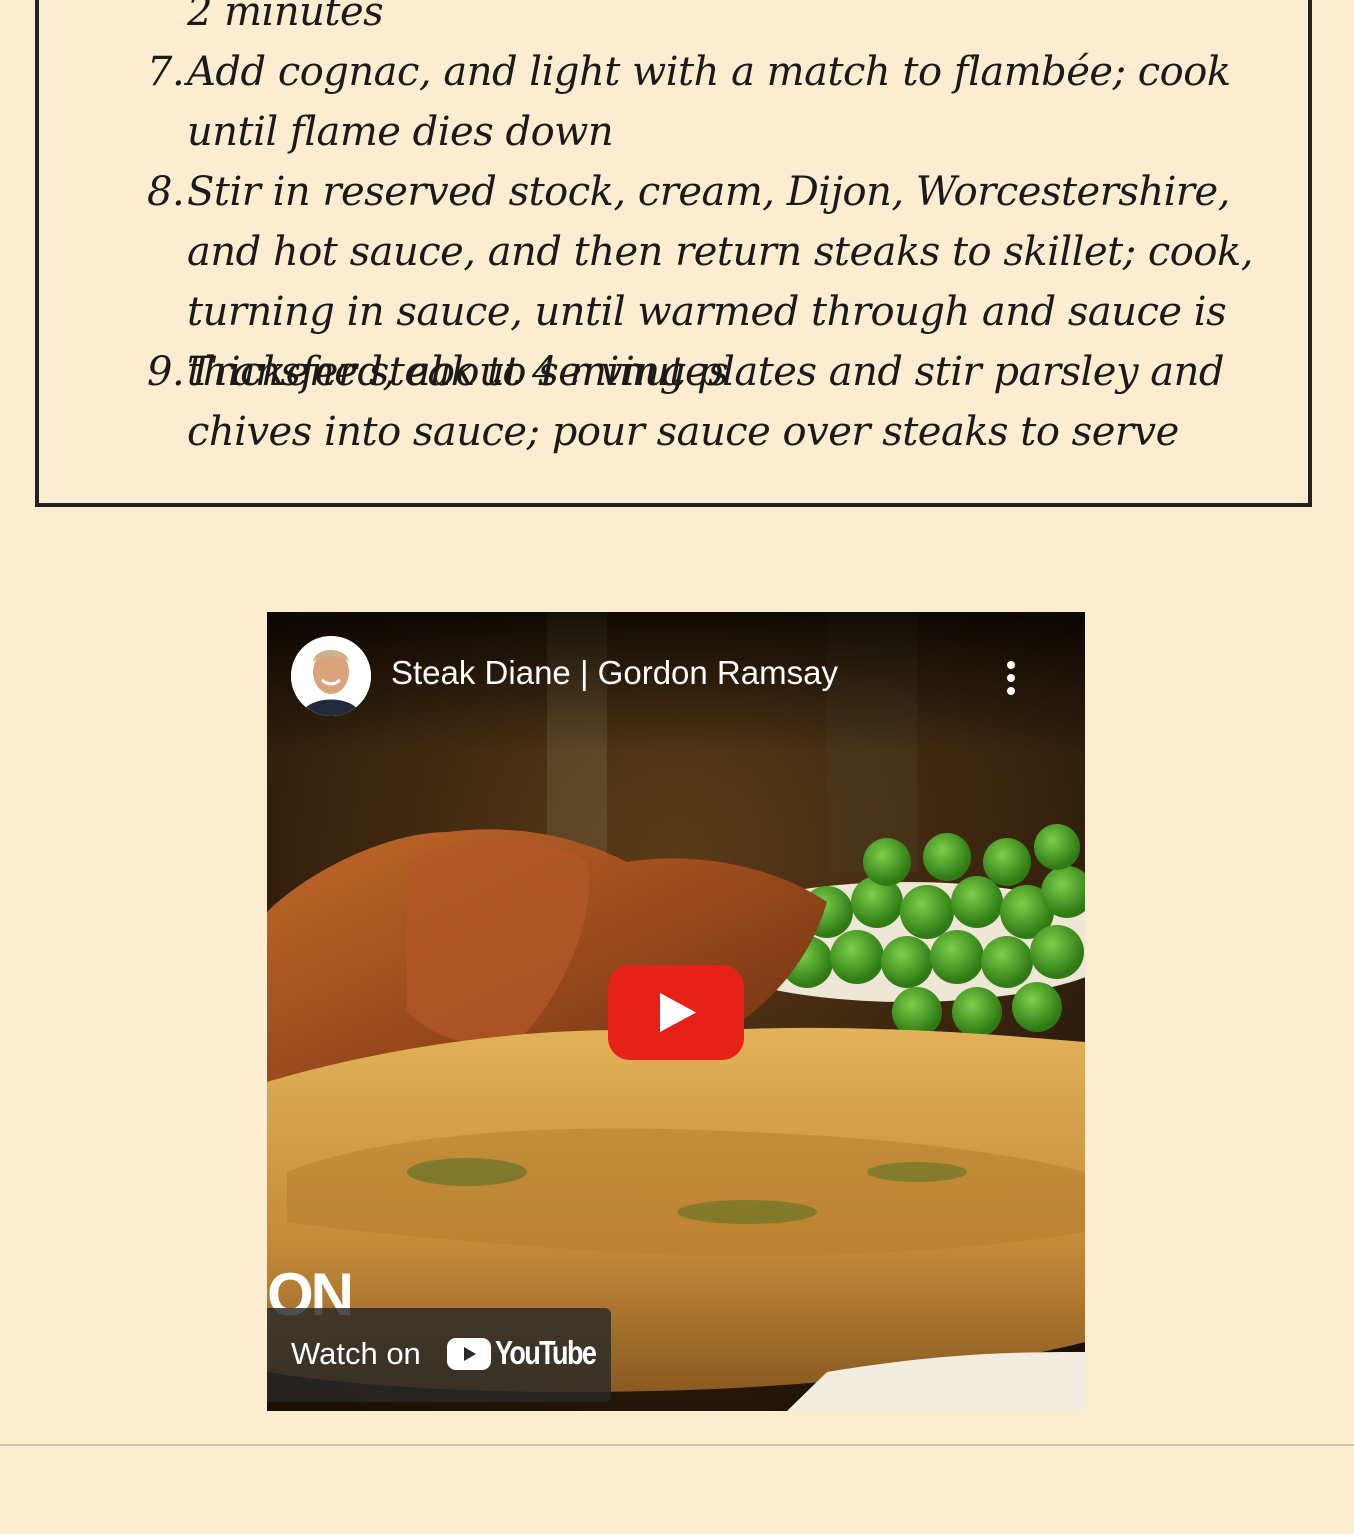 This screenshot has width=1354, height=1534. What do you see at coordinates (356, 1353) in the screenshot?
I see `watch-on-label: Watch on` at bounding box center [356, 1353].